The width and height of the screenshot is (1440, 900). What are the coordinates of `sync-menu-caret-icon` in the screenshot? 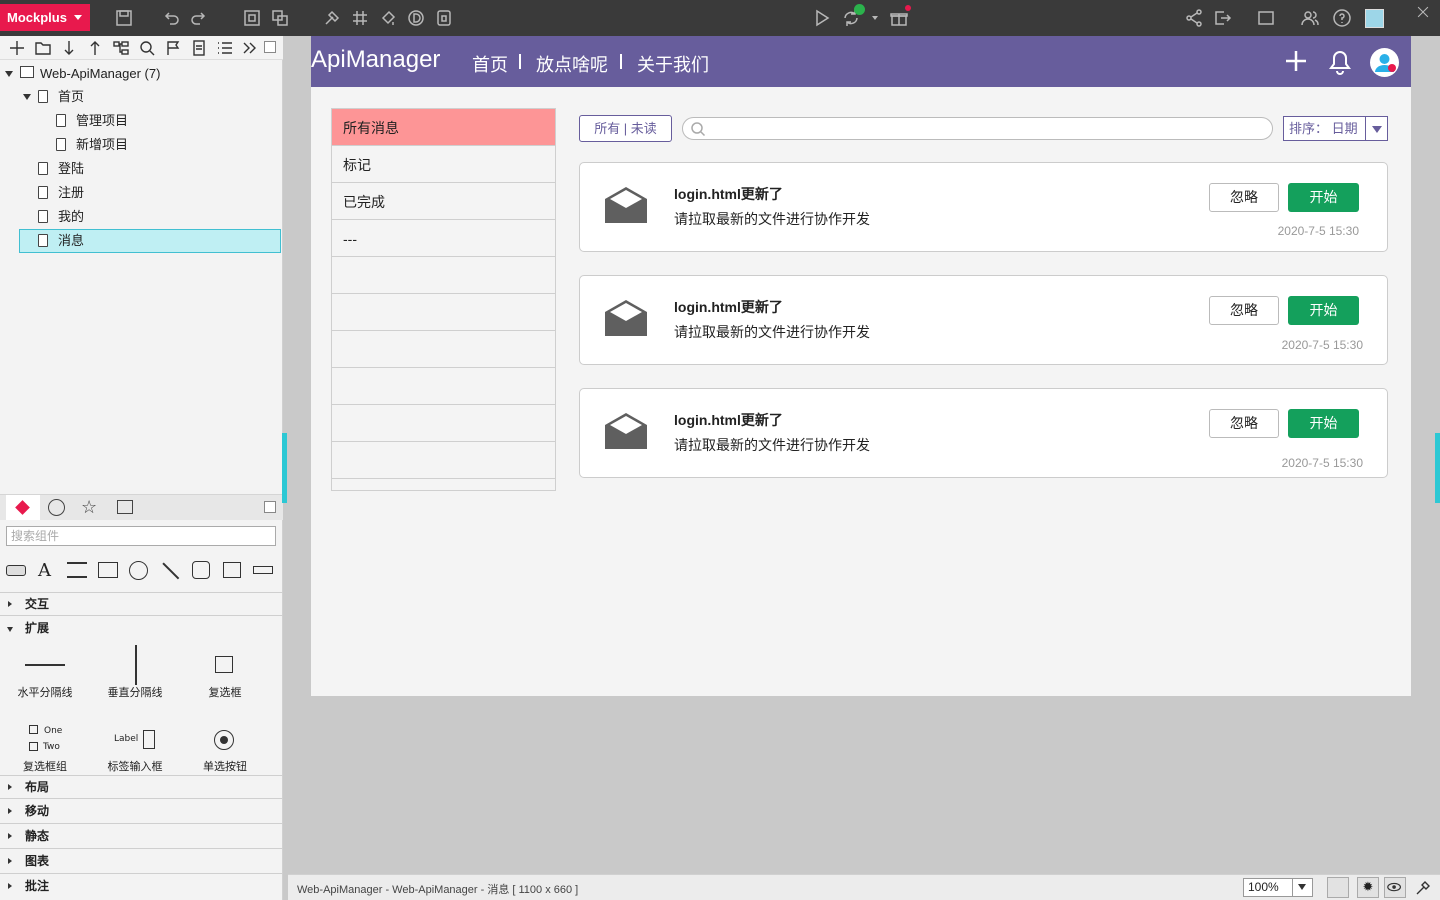 It's located at (875, 18).